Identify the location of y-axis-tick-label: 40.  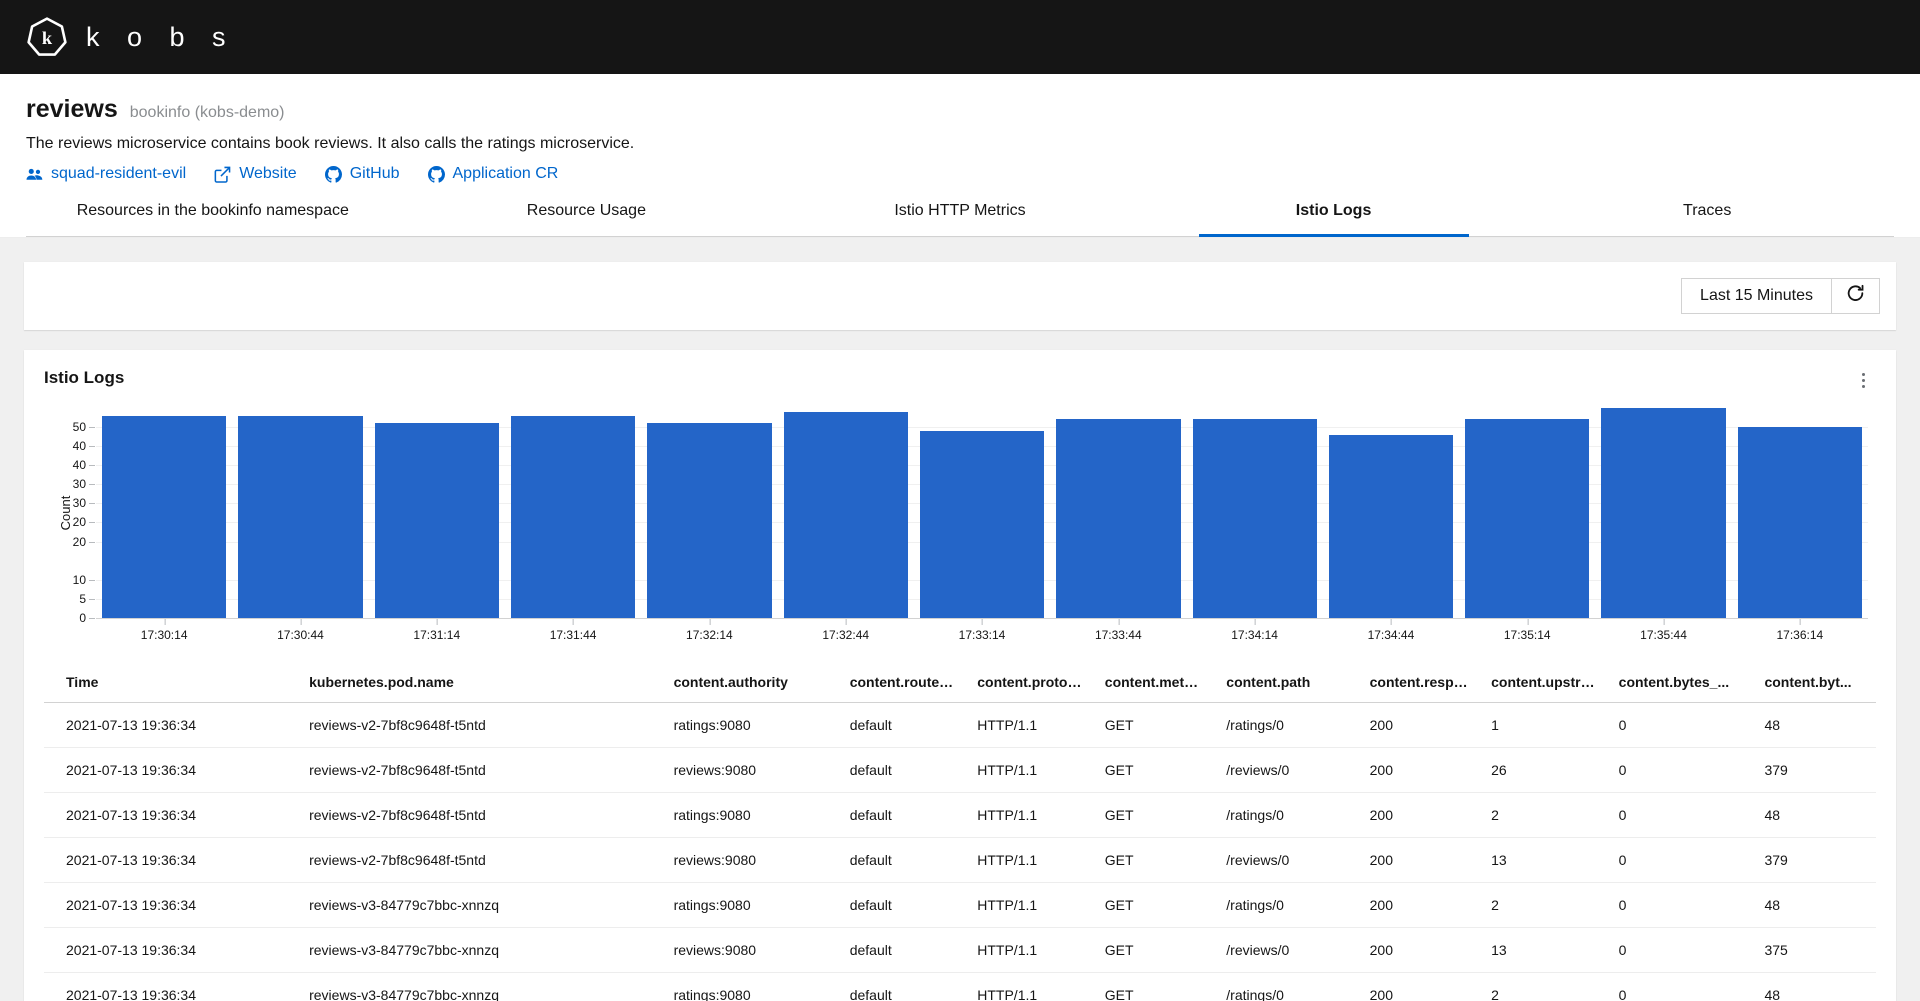
(84, 465).